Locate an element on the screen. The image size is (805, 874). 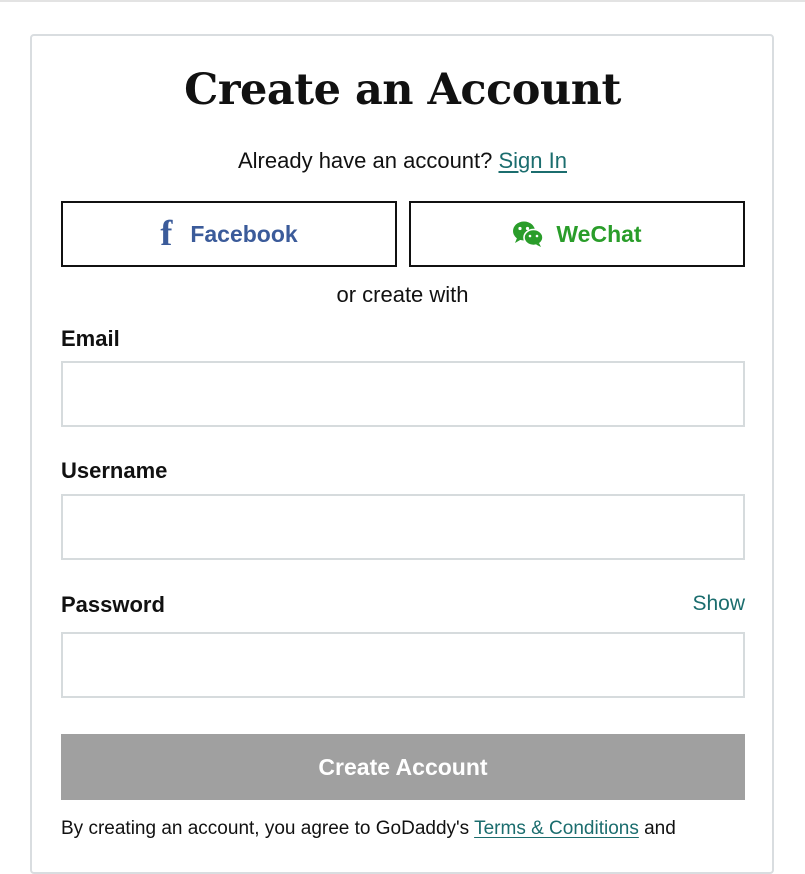
legal-suffix: and is located at coordinates (657, 828).